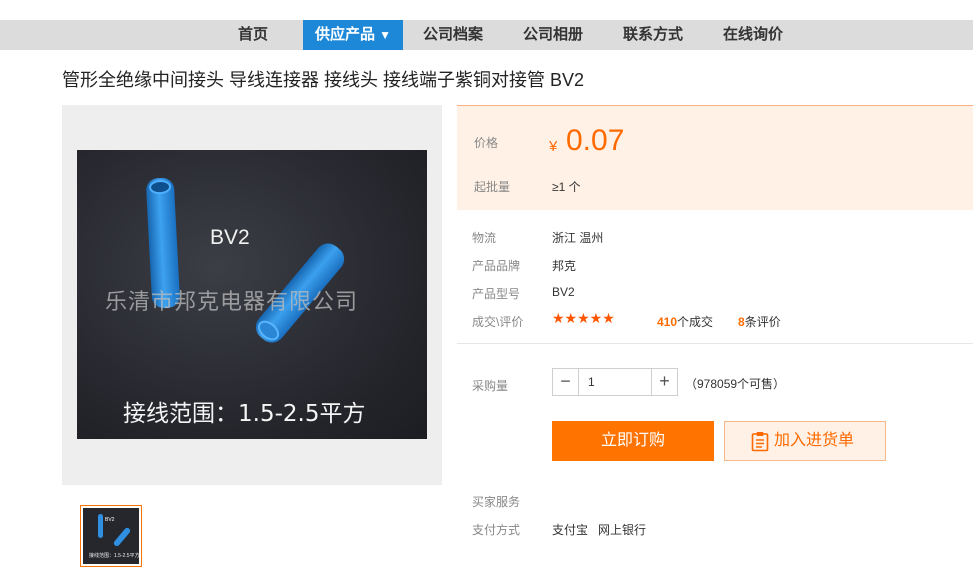  I want to click on nav-company-album-label: 公司相册, so click(552, 34).